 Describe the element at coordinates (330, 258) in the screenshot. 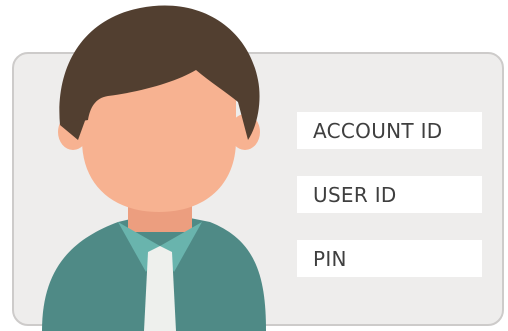

I see `pin-label: PIN` at that location.